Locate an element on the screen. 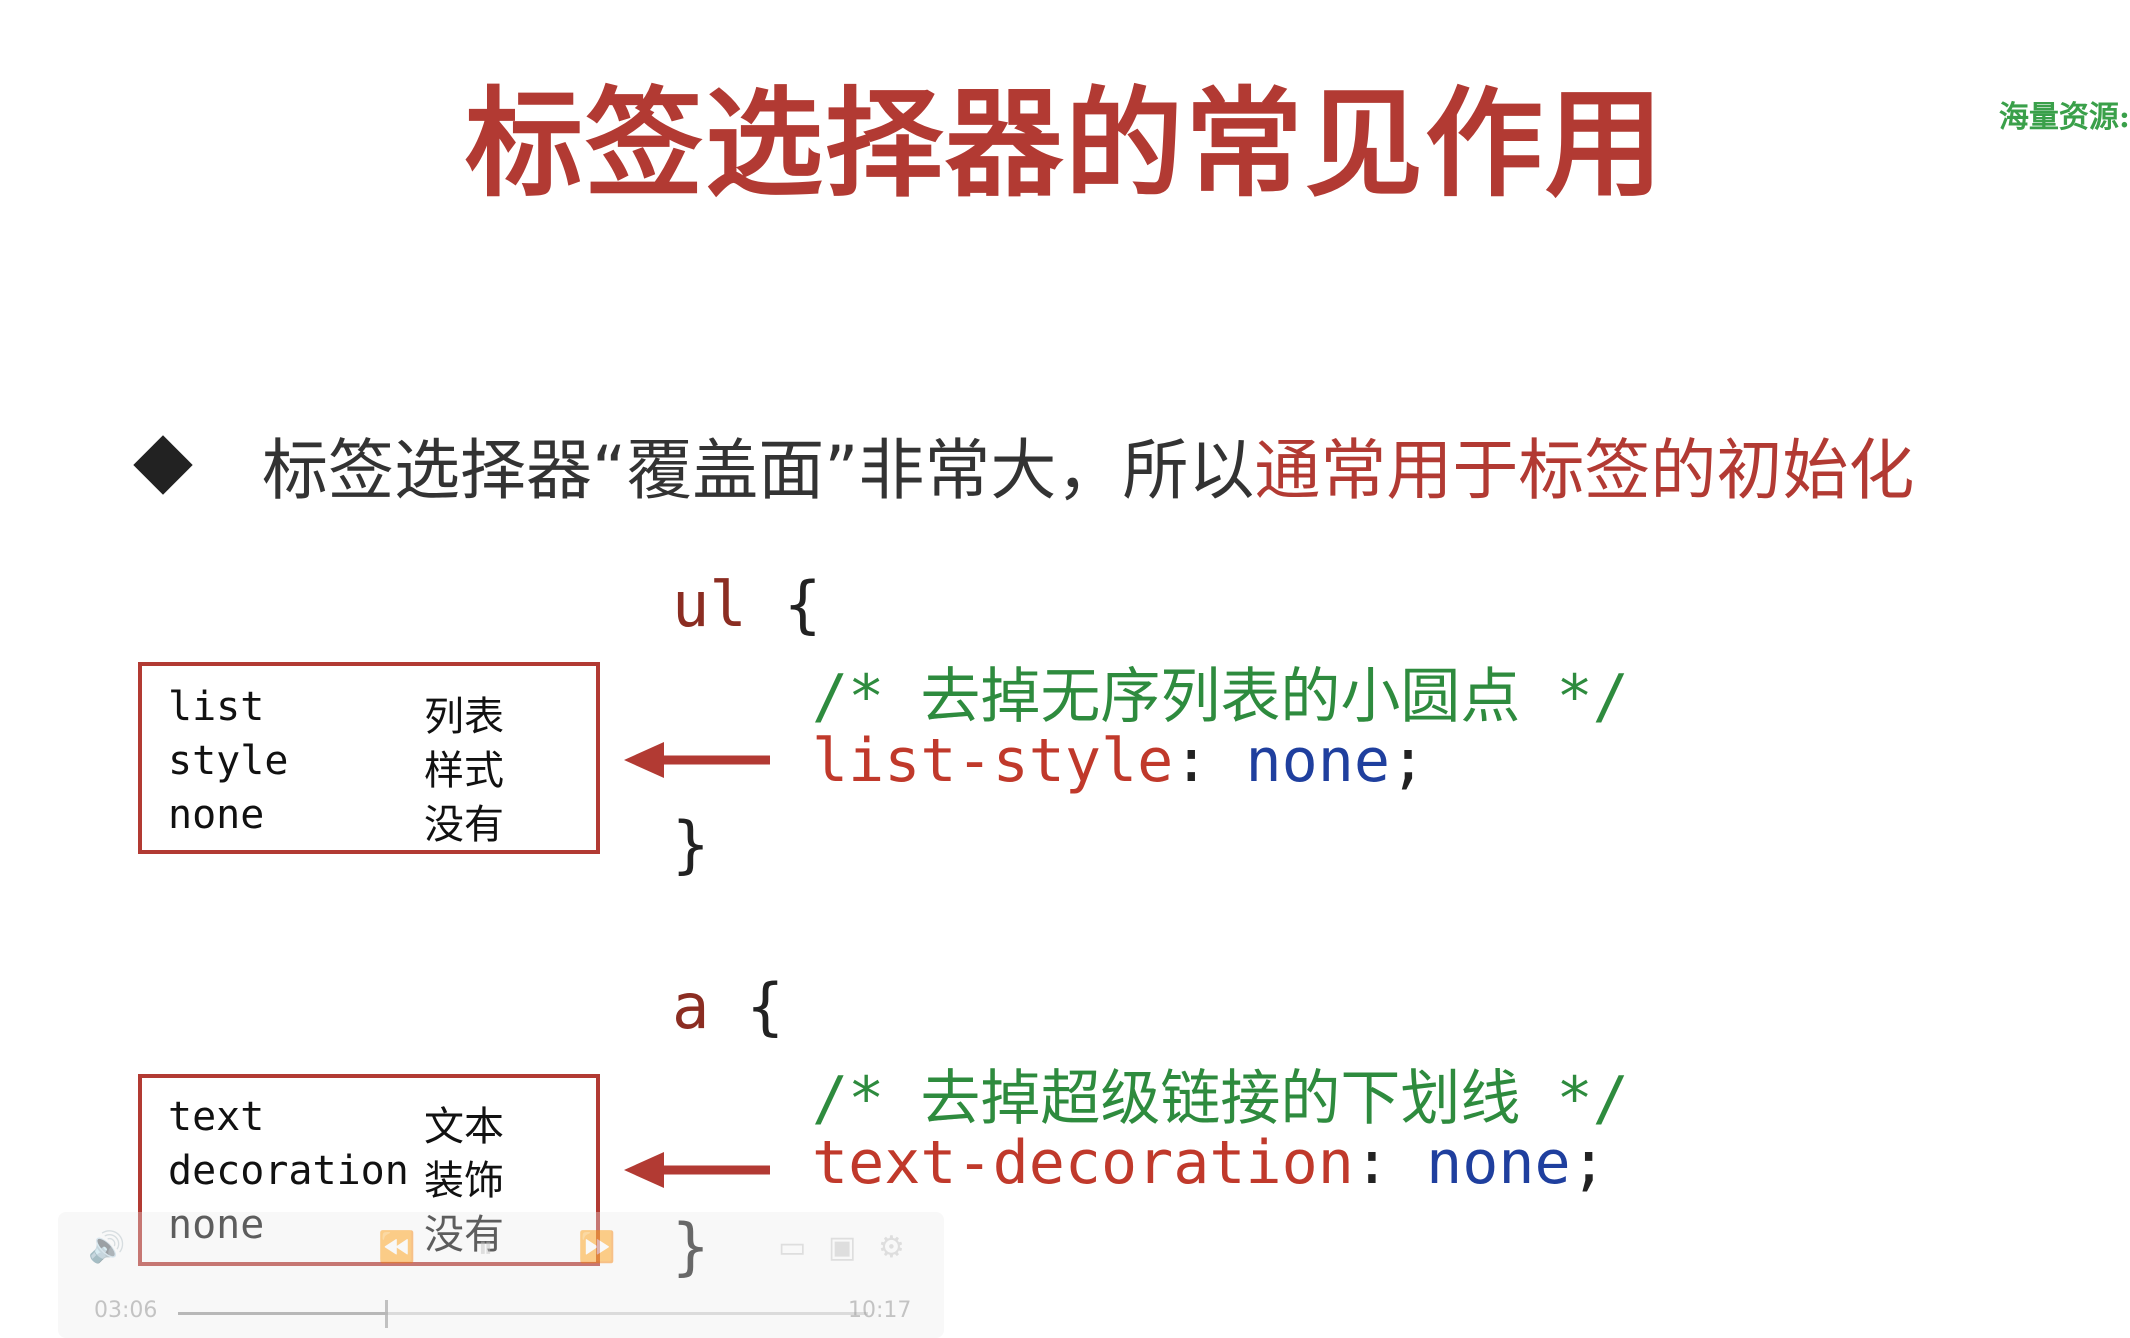 The image size is (2130, 1338). slide-title: 标签选择器的常见作用 is located at coordinates (1064, 144).